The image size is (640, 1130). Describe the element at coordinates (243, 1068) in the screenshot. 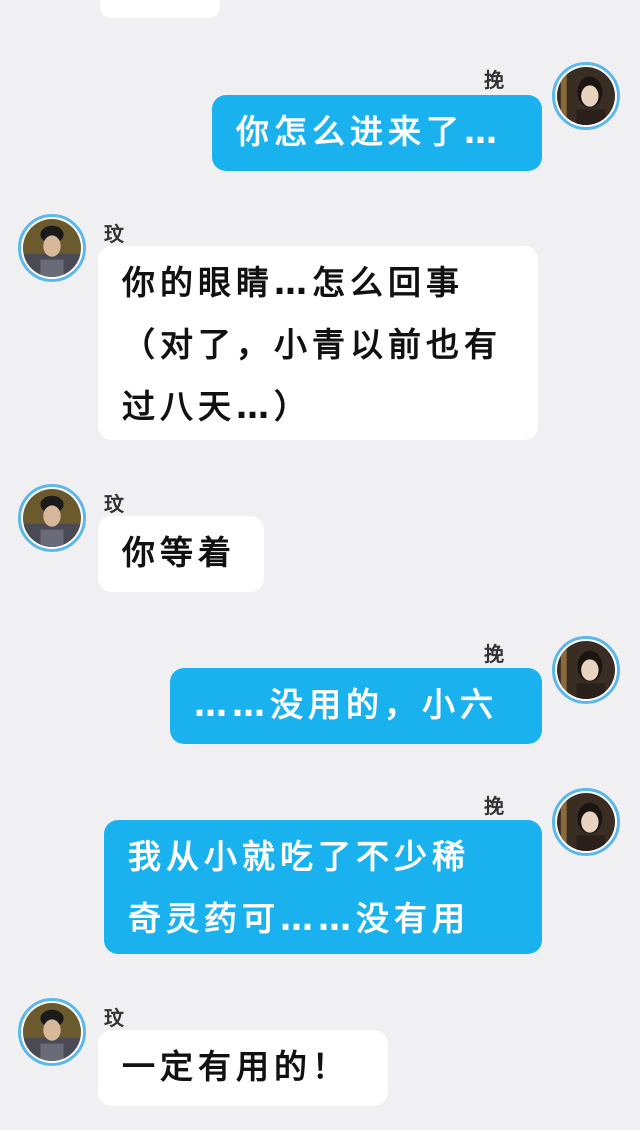

I see `message-bubble: 一定有用的！` at that location.